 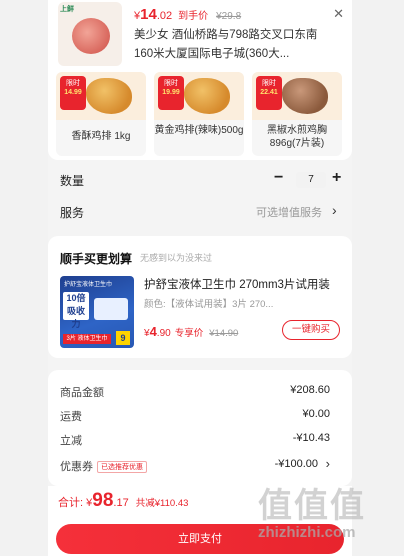 I want to click on price-integer: 4, so click(x=153, y=331).